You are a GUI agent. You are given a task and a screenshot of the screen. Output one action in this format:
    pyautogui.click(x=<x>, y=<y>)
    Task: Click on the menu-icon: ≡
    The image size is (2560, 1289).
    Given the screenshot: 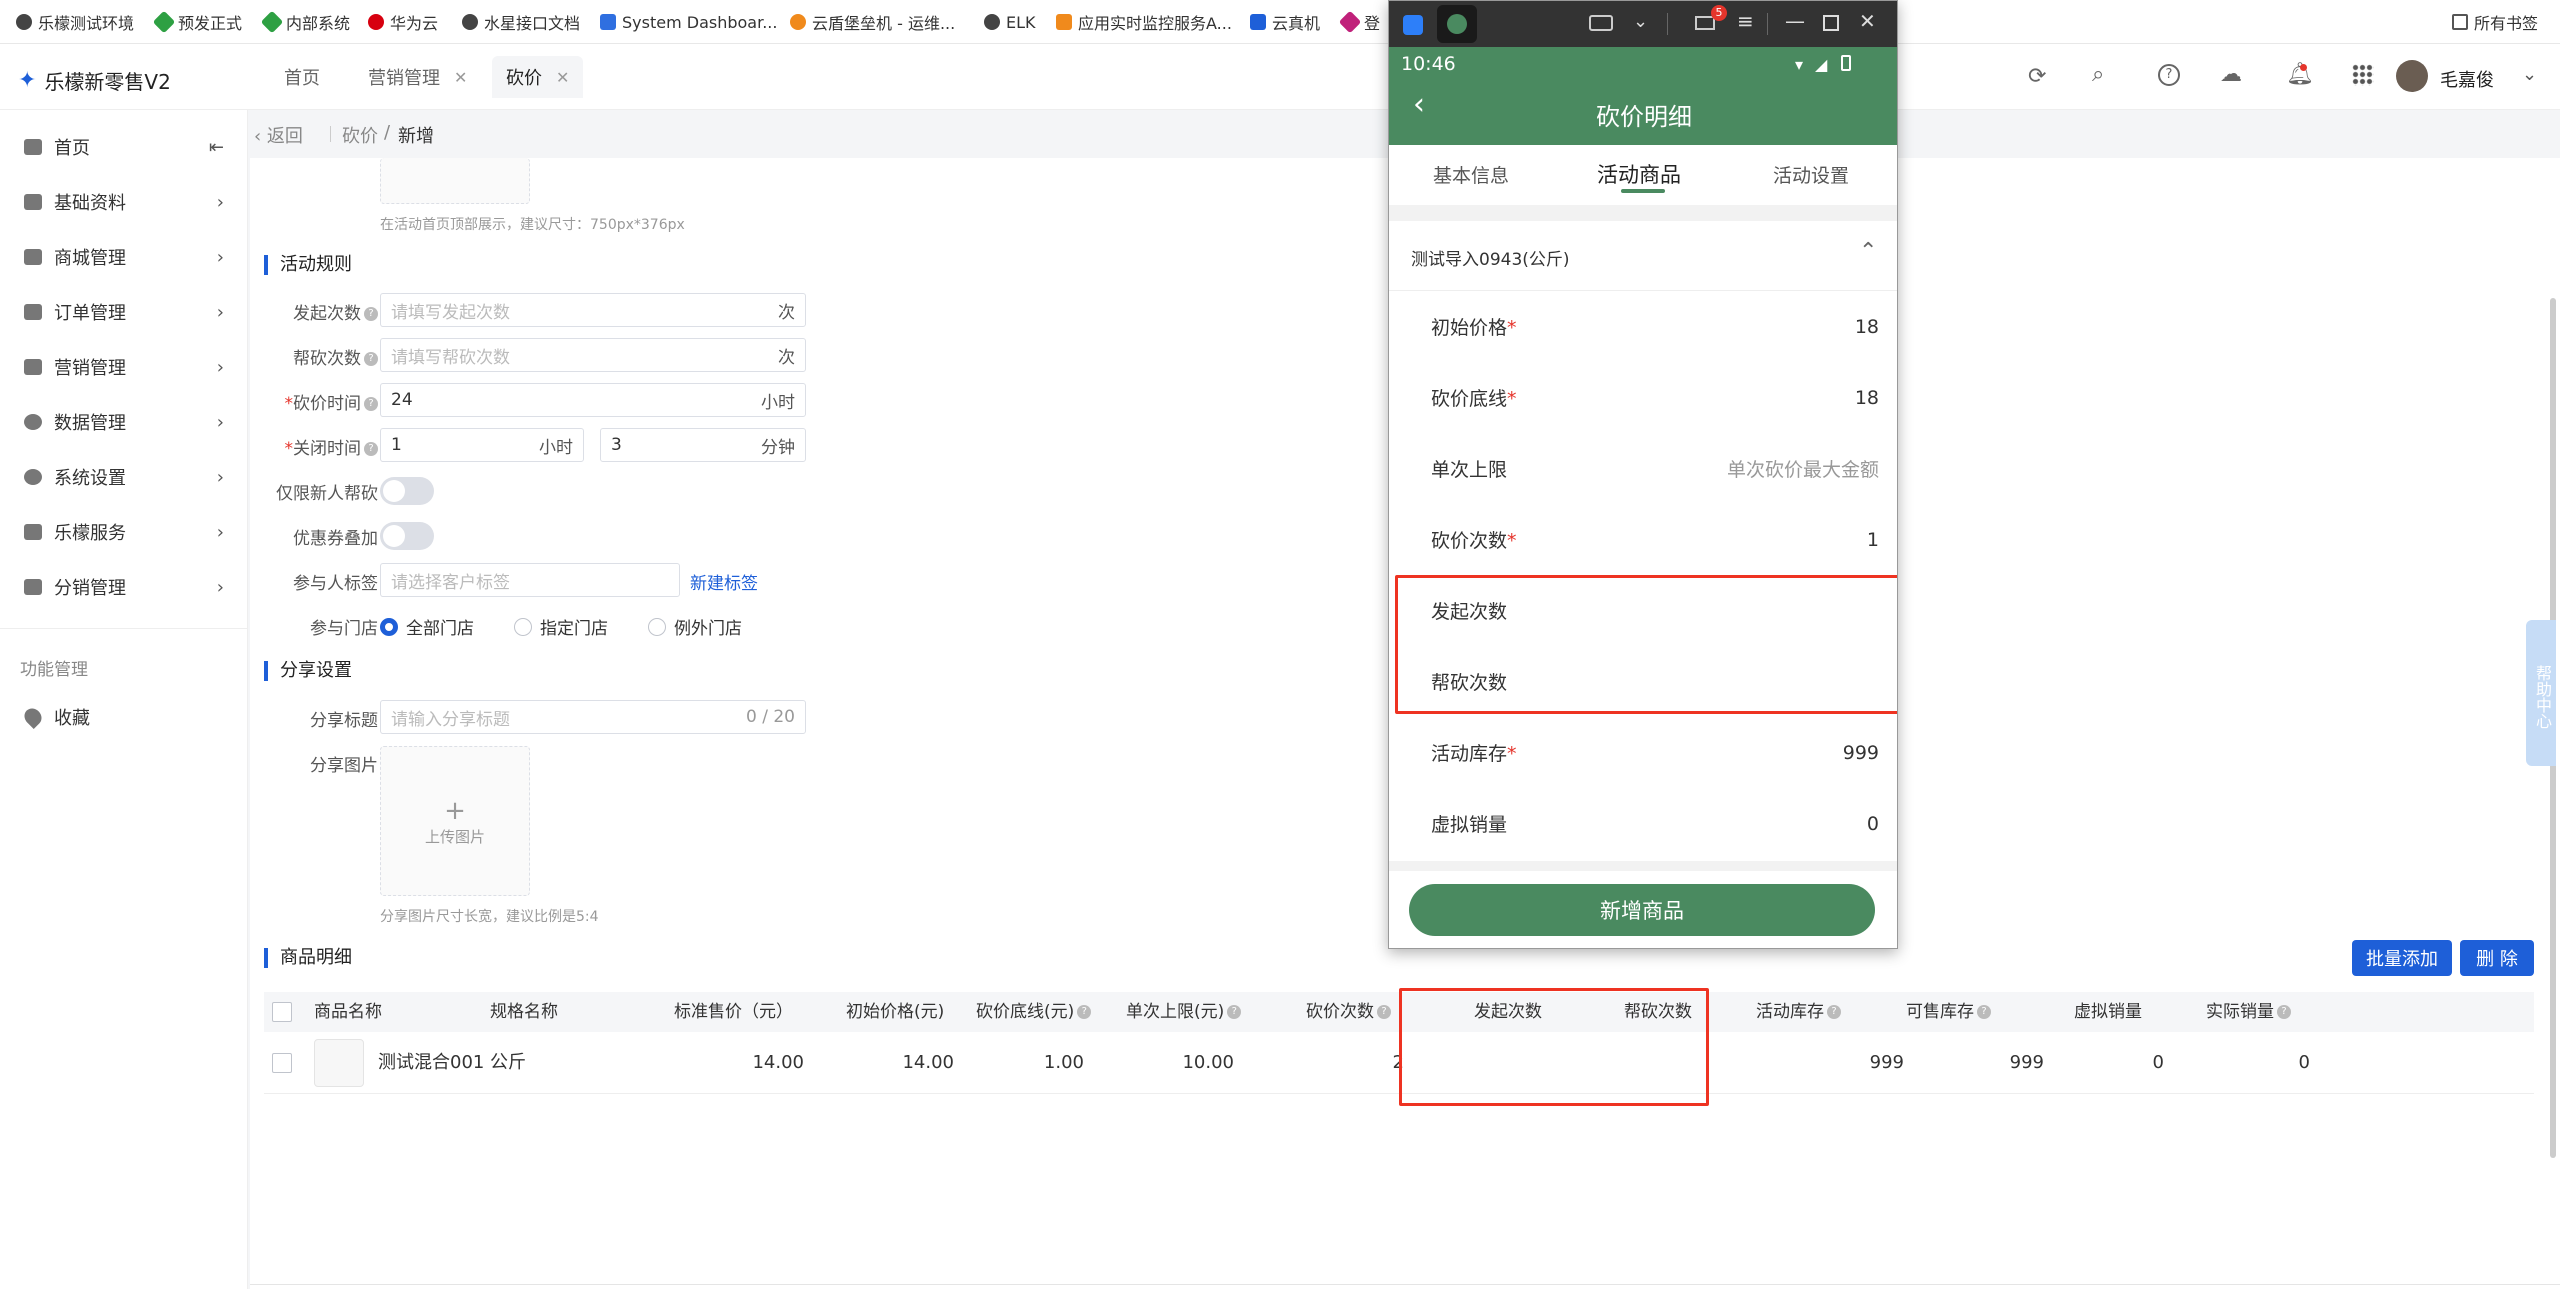 What is the action you would take?
    pyautogui.click(x=1745, y=21)
    